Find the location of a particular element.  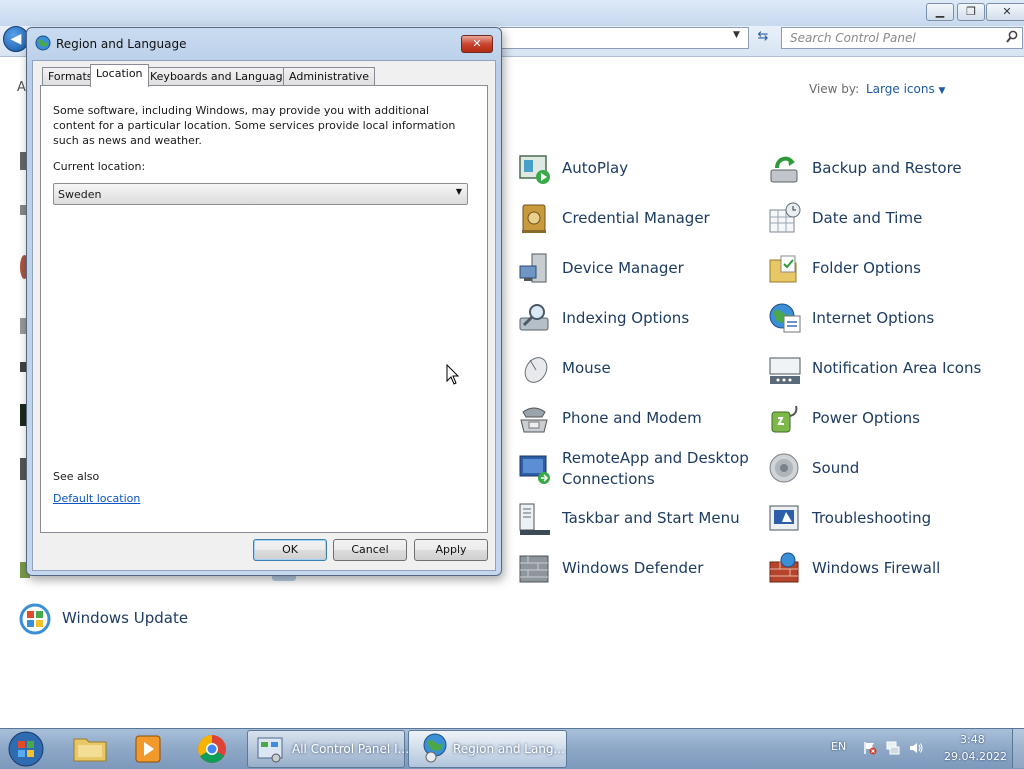

mouse-pointer-icon is located at coordinates (453, 374).